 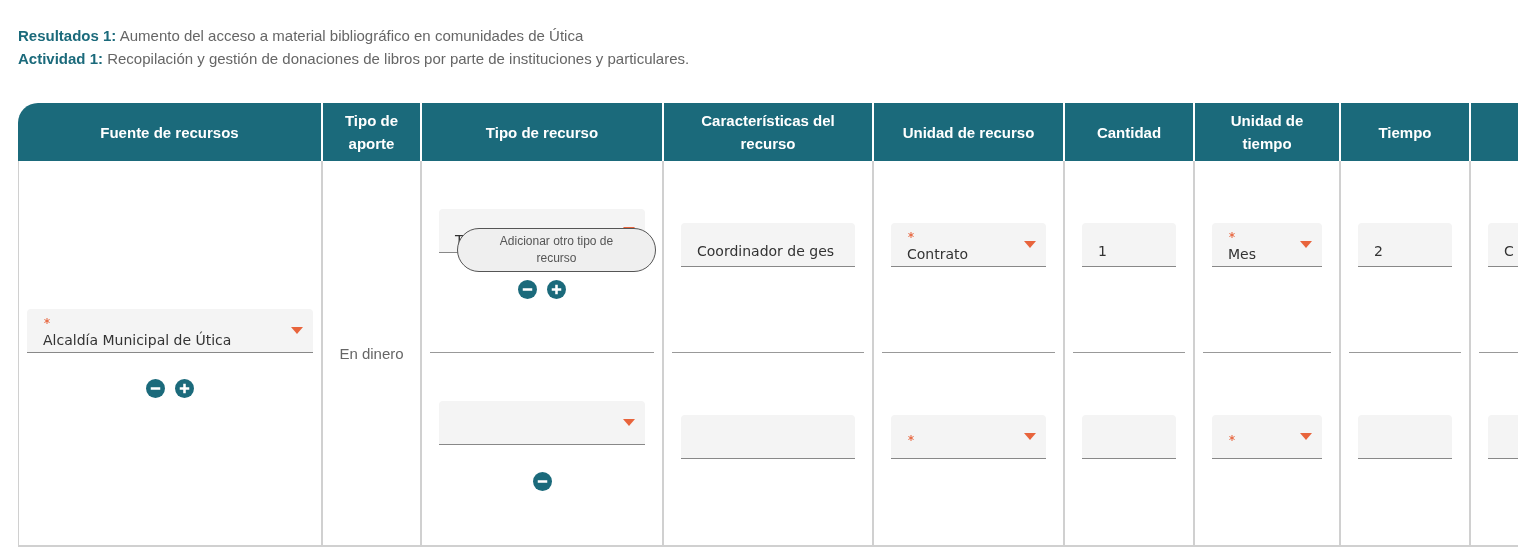 What do you see at coordinates (301, 36) in the screenshot?
I see `result-text: Resultados 1: Aumento del acceso a material bibliográfico en comunidades de Útica` at bounding box center [301, 36].